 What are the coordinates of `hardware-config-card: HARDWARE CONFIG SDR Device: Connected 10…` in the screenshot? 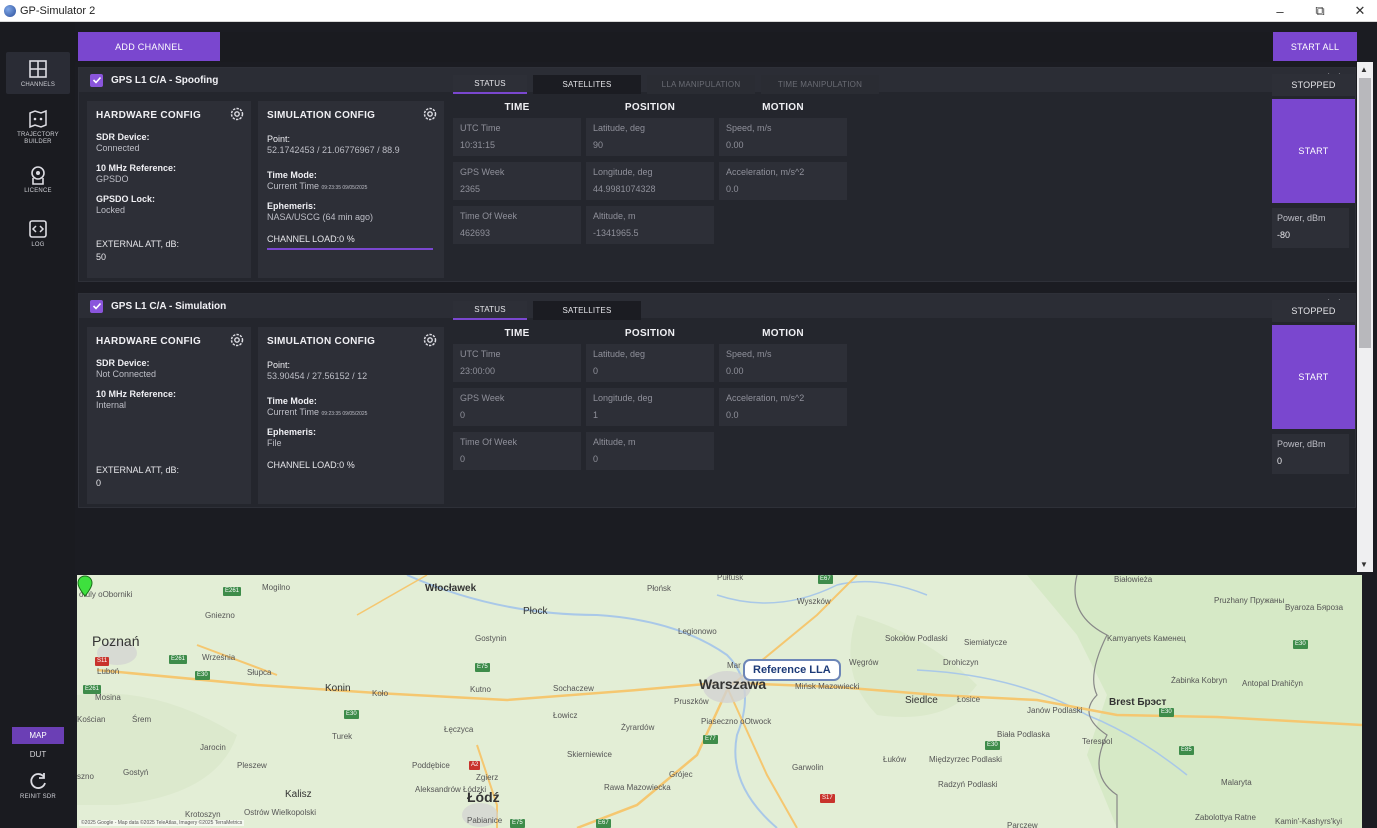 It's located at (169, 189).